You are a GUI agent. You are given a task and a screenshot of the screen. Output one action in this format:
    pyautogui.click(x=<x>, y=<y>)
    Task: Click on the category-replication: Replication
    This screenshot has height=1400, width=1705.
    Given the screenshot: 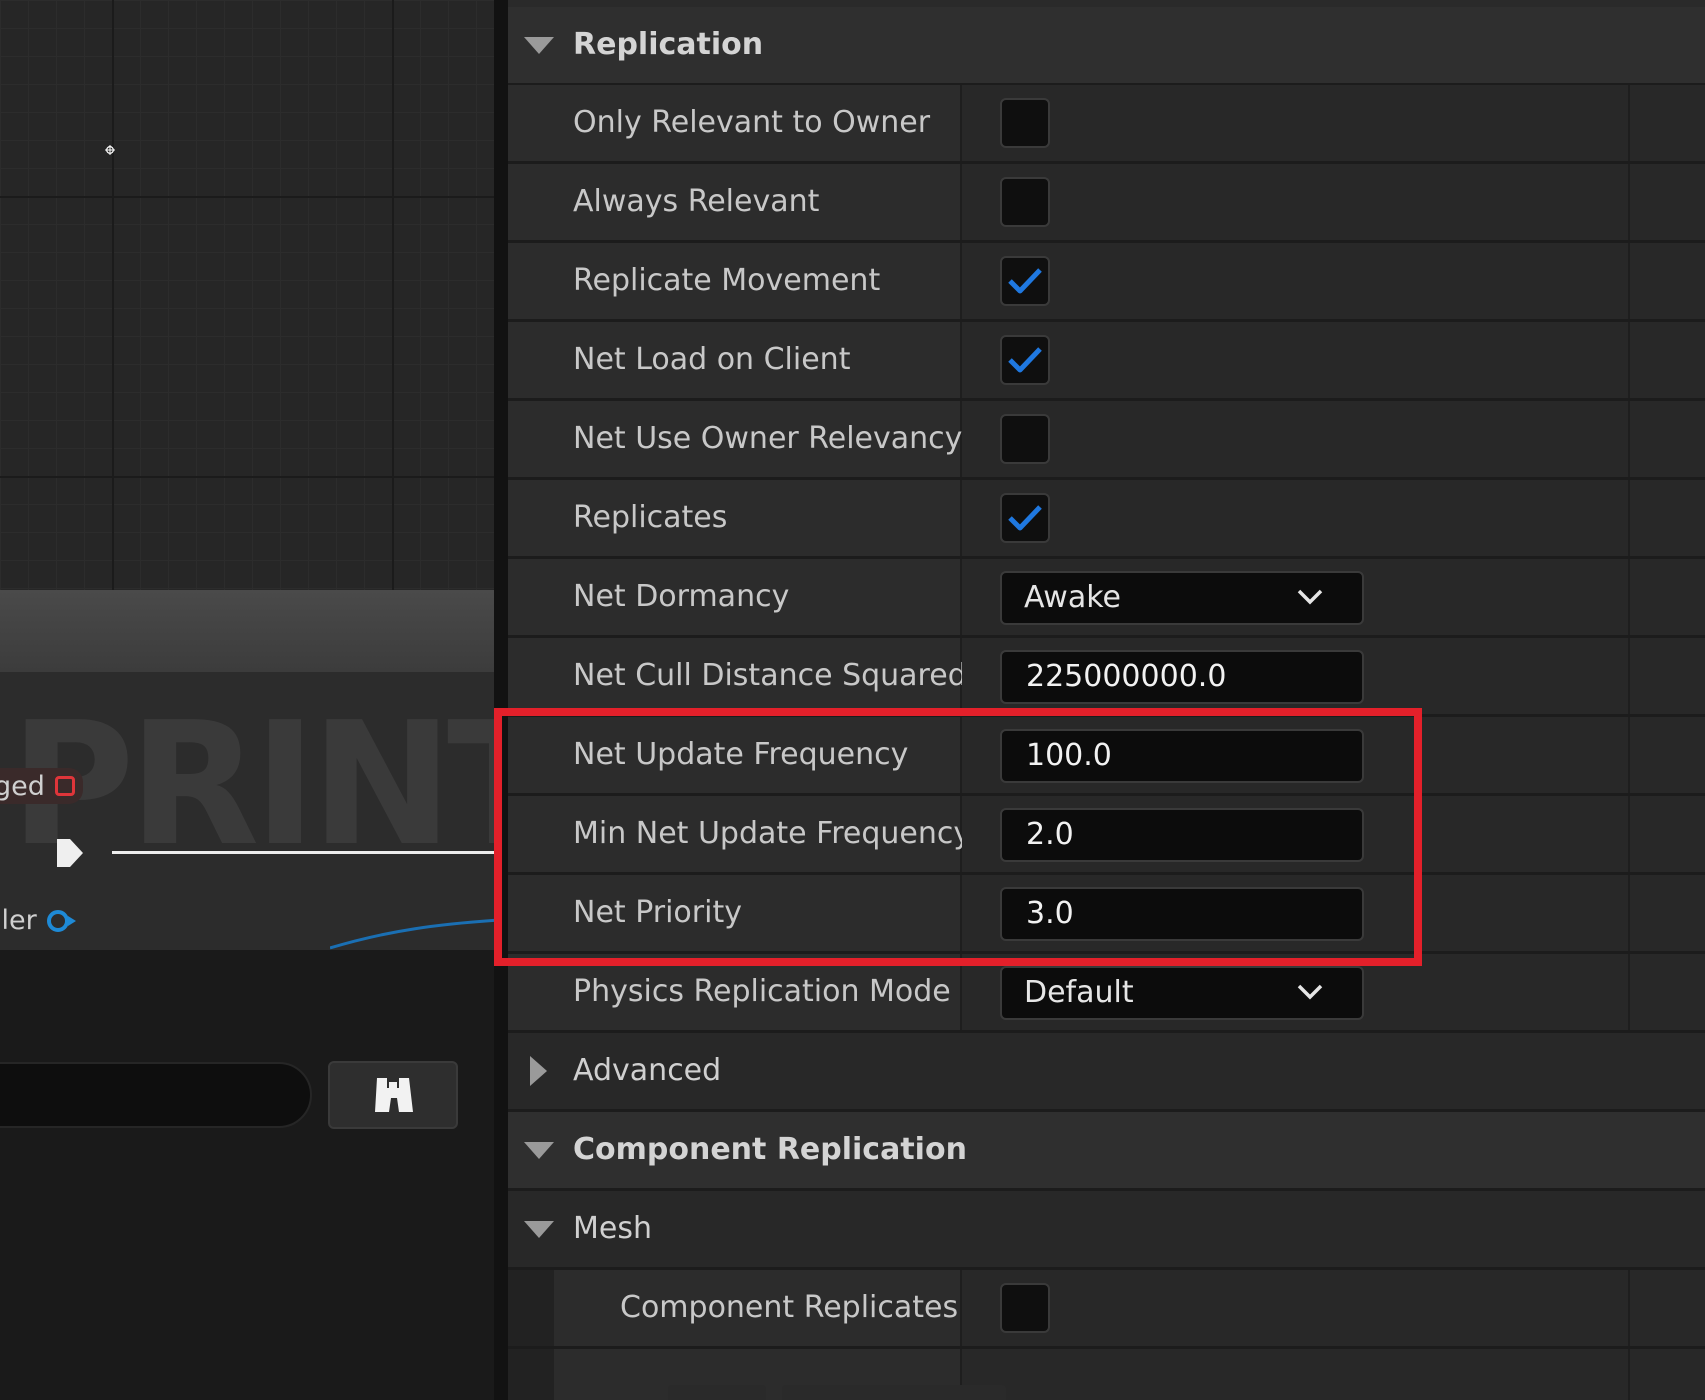 What is the action you would take?
    pyautogui.click(x=1106, y=46)
    